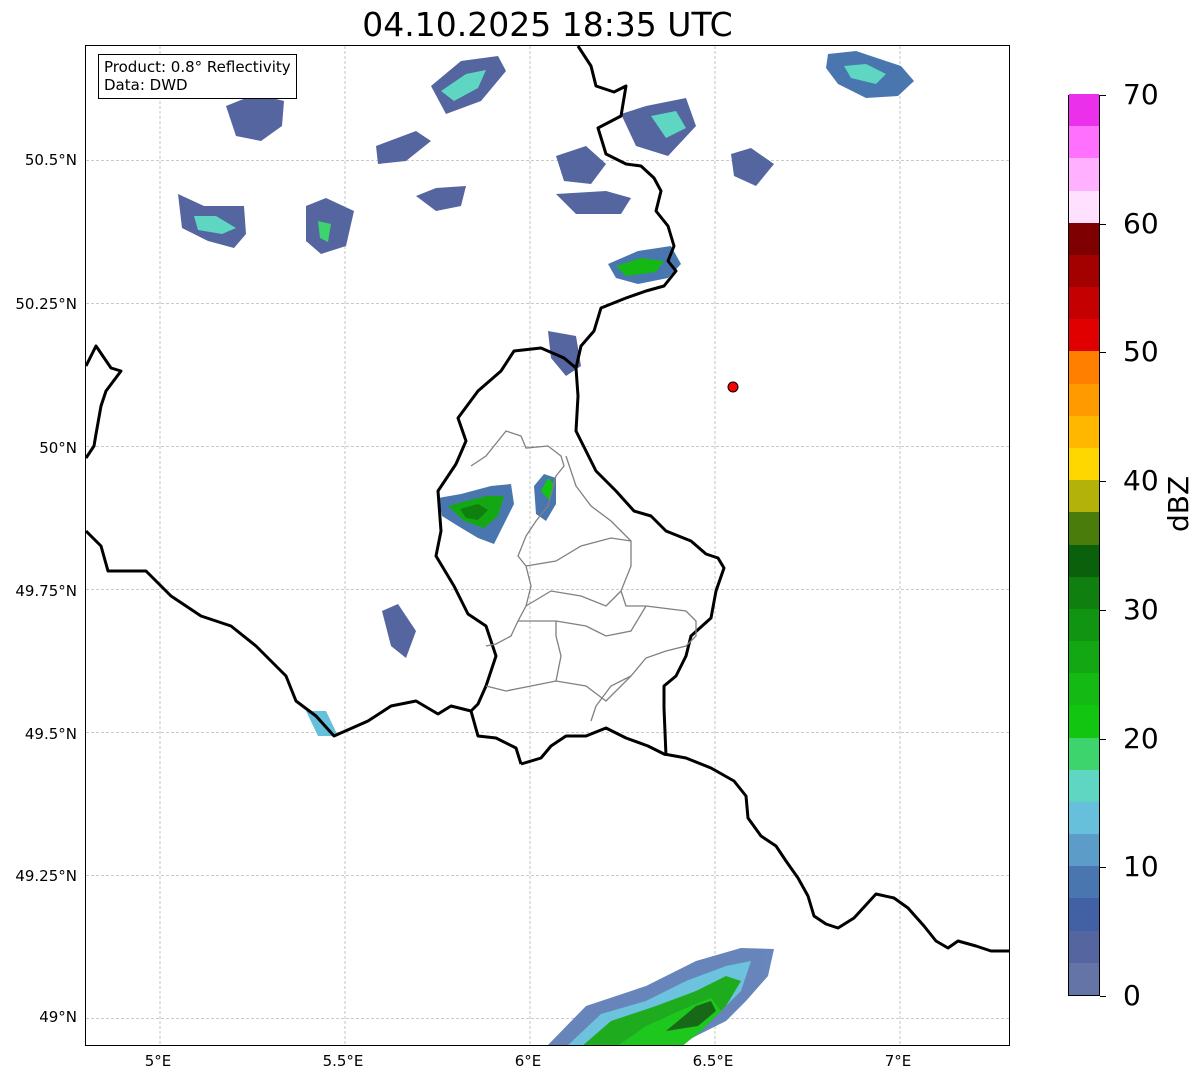 Image resolution: width=1202 pixels, height=1081 pixels. Describe the element at coordinates (497, 509) in the screenshot. I see `echo-cell-lux-west` at that location.